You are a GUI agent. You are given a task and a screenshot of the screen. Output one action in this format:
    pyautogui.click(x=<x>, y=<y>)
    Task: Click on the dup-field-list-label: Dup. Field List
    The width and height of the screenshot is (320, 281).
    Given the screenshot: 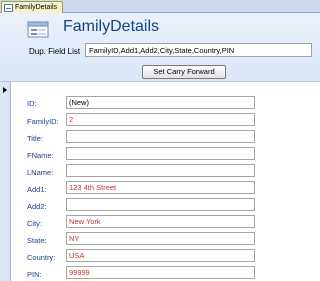 What is the action you would take?
    pyautogui.click(x=55, y=51)
    